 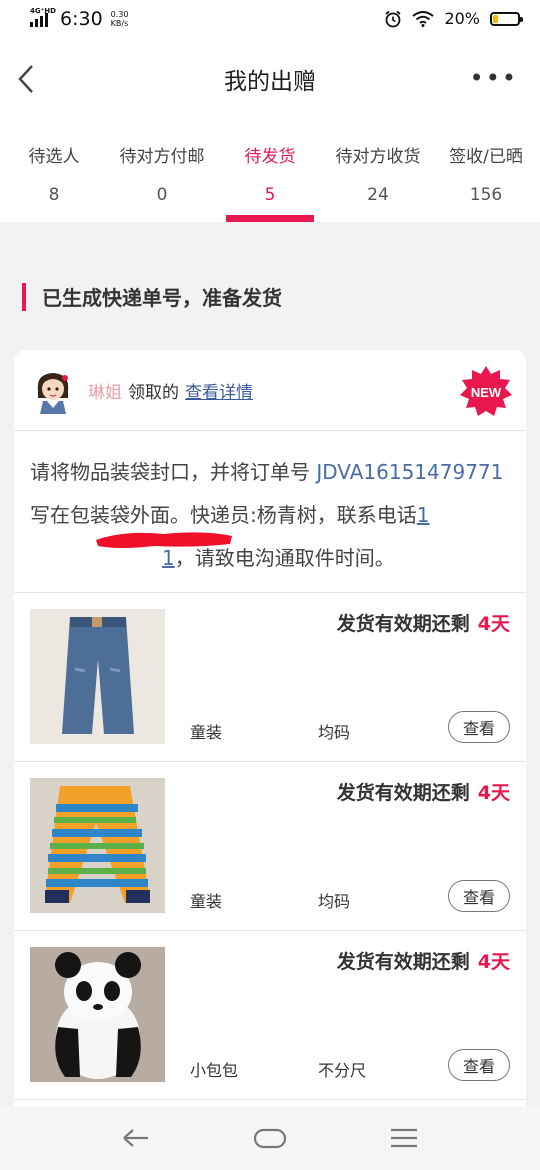 I want to click on section-title: 已生成快递单号，准备发货, so click(x=162, y=298).